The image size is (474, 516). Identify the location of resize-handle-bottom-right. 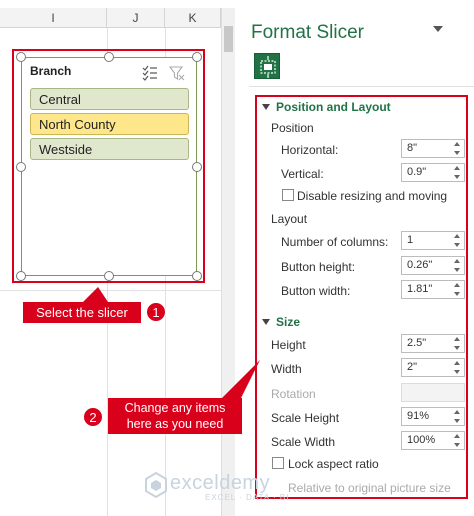
(197, 276).